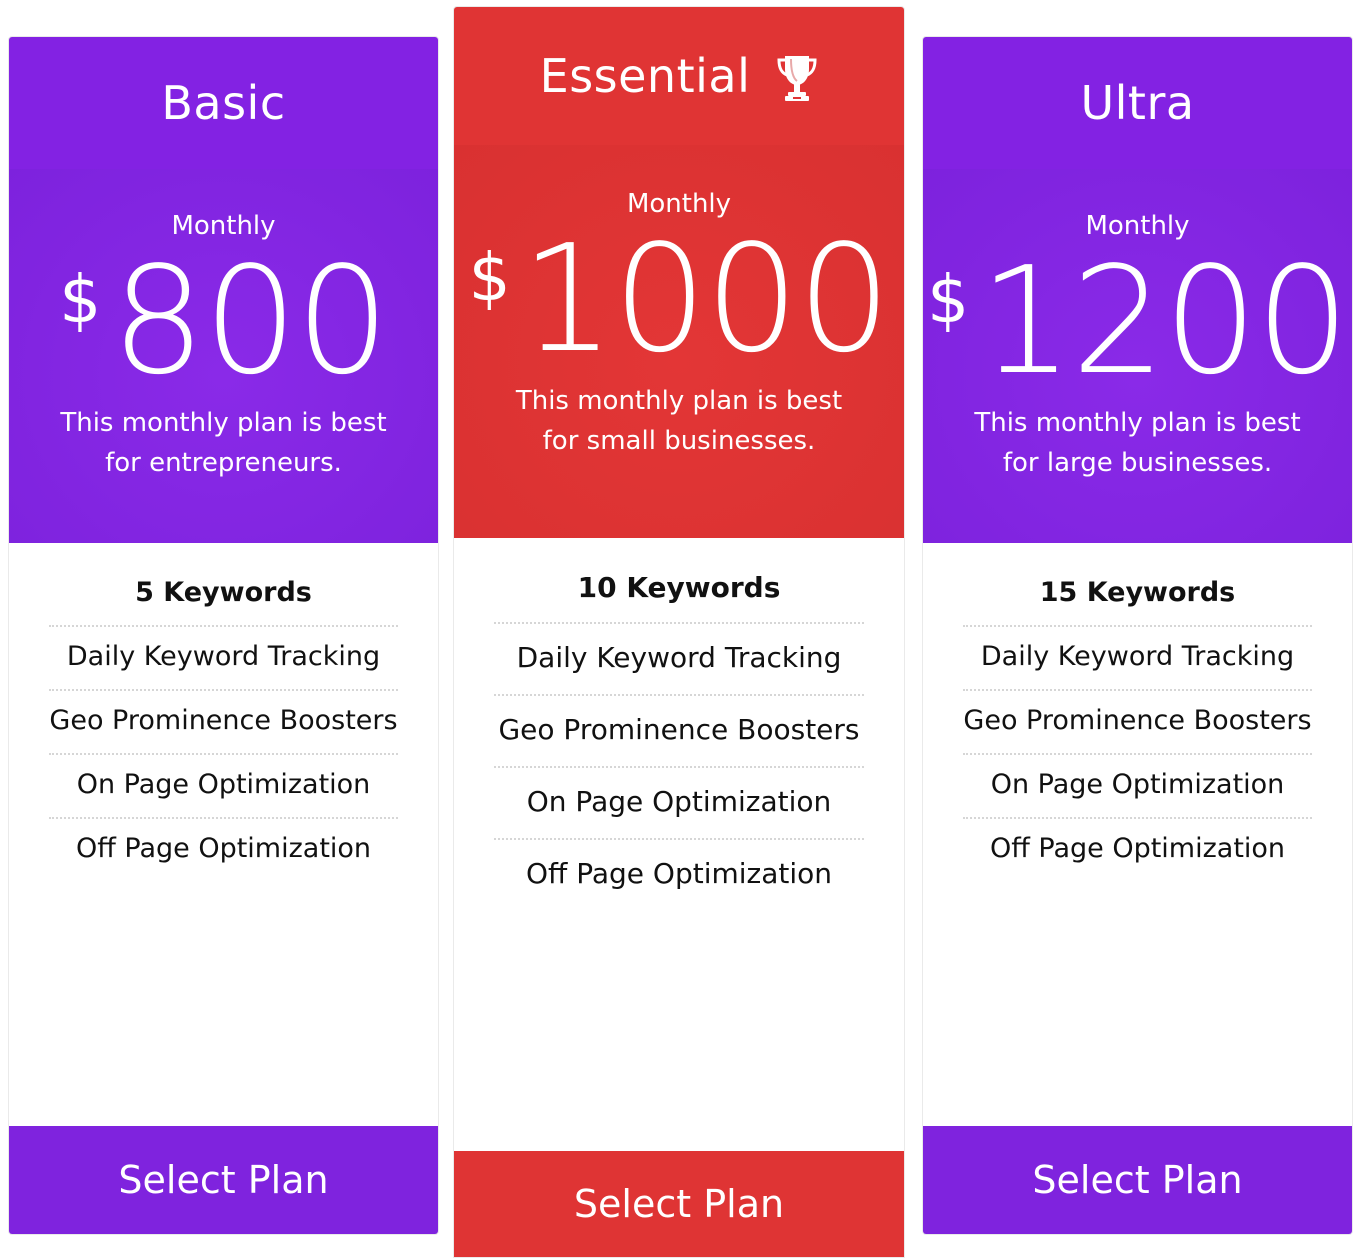  I want to click on plan-title-band: Essential, so click(679, 76).